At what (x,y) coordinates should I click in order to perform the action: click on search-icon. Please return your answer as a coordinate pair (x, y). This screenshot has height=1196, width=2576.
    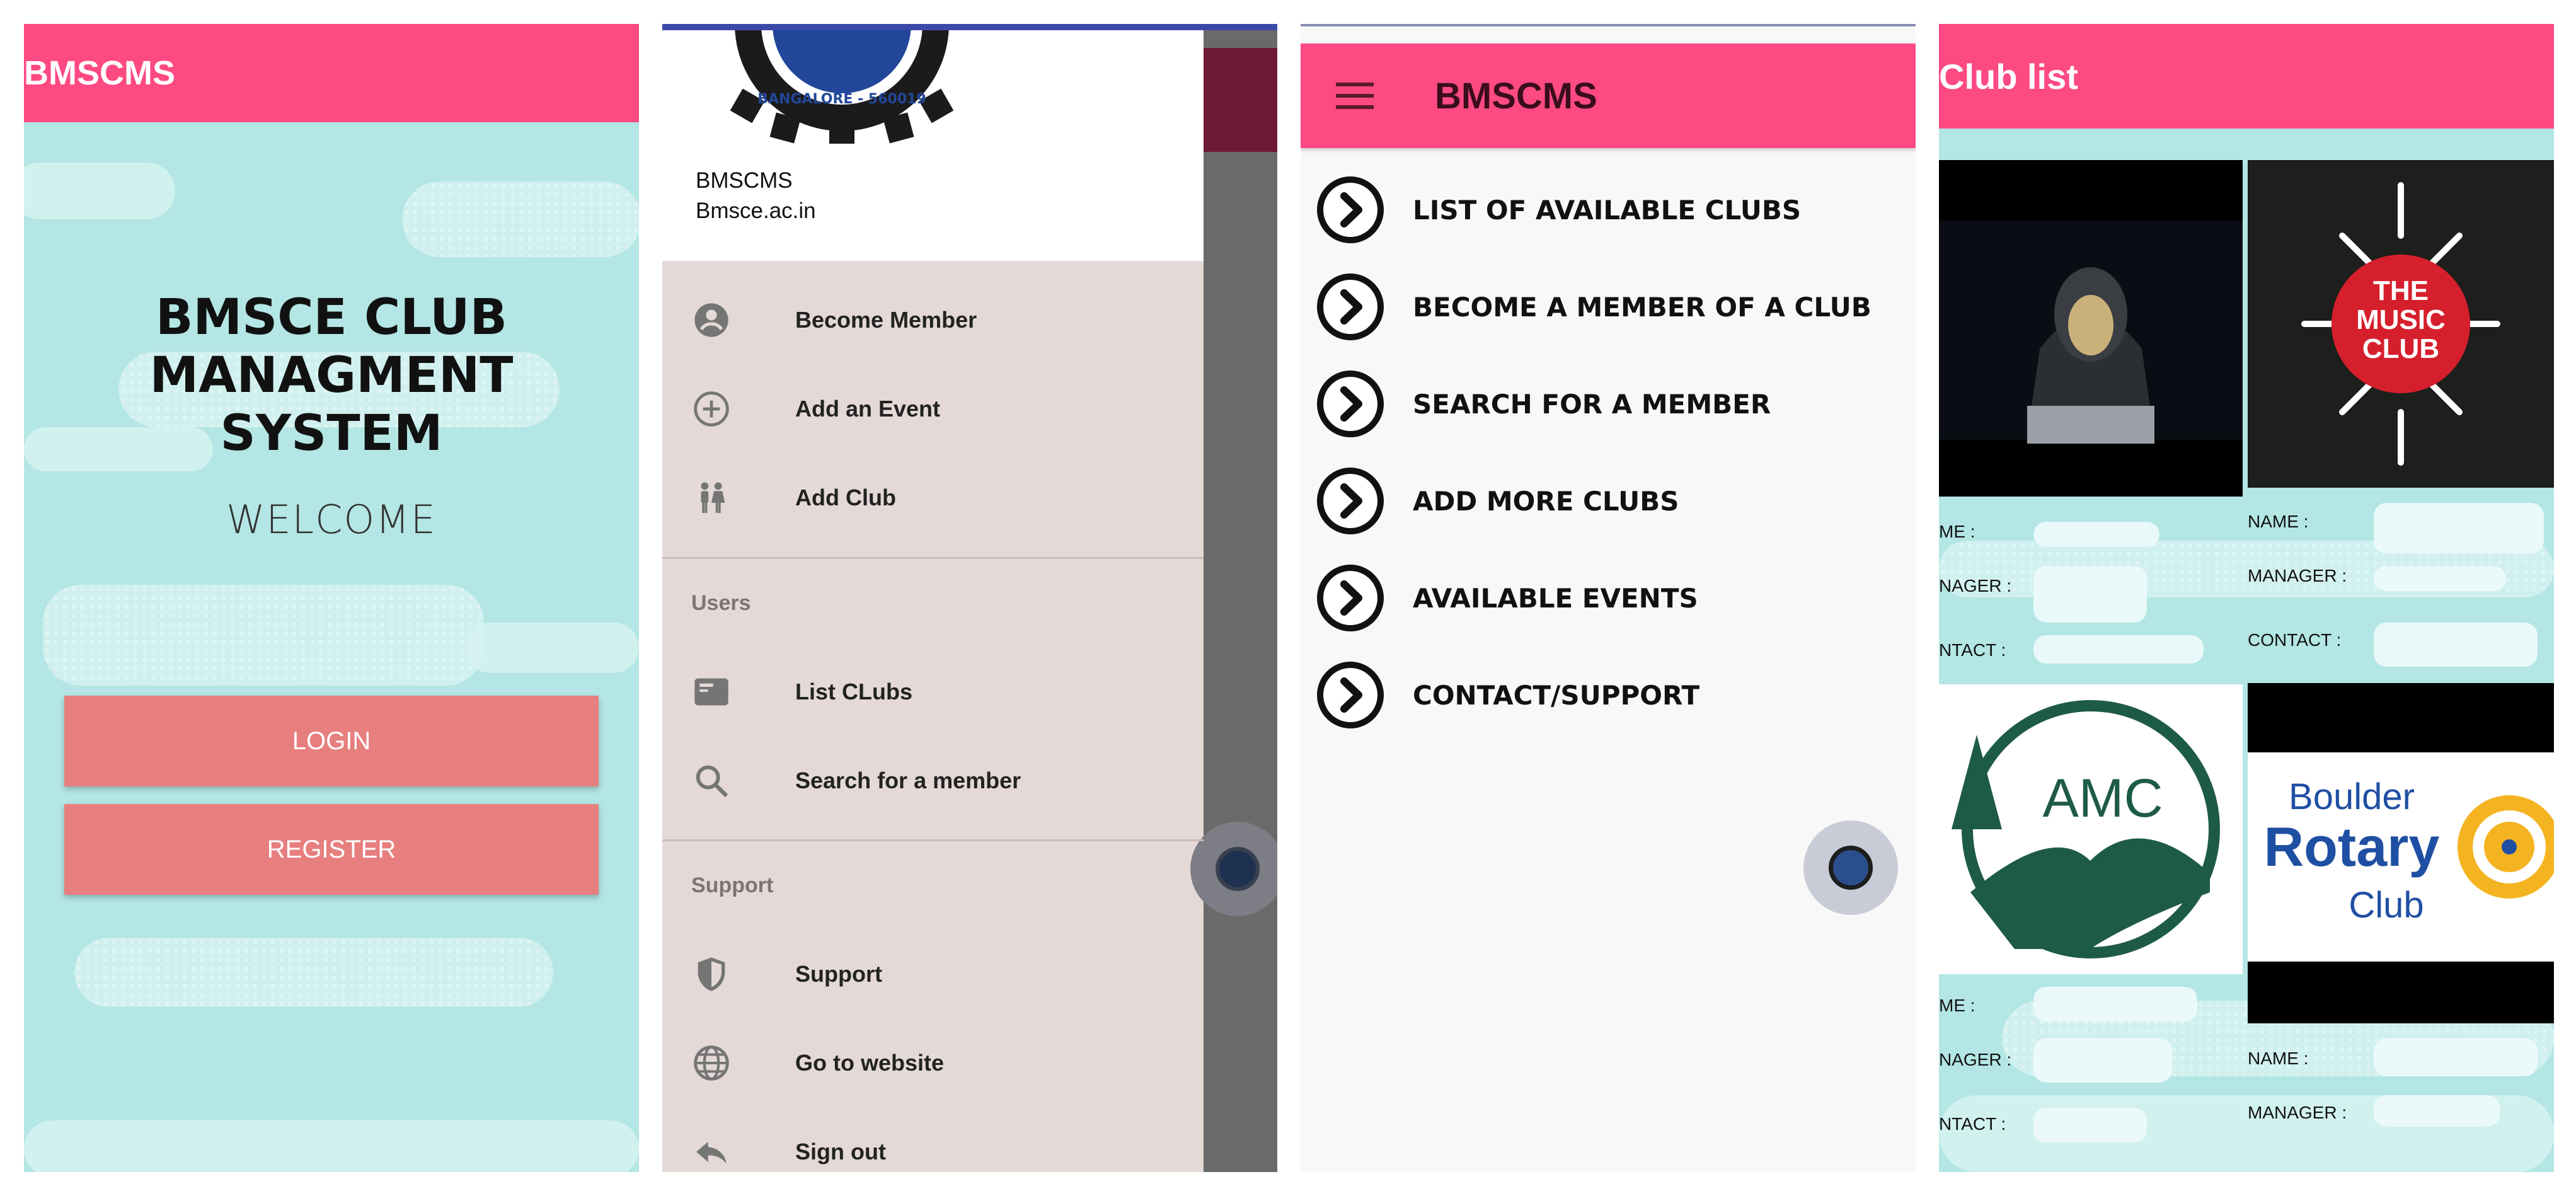
    Looking at the image, I should click on (712, 781).